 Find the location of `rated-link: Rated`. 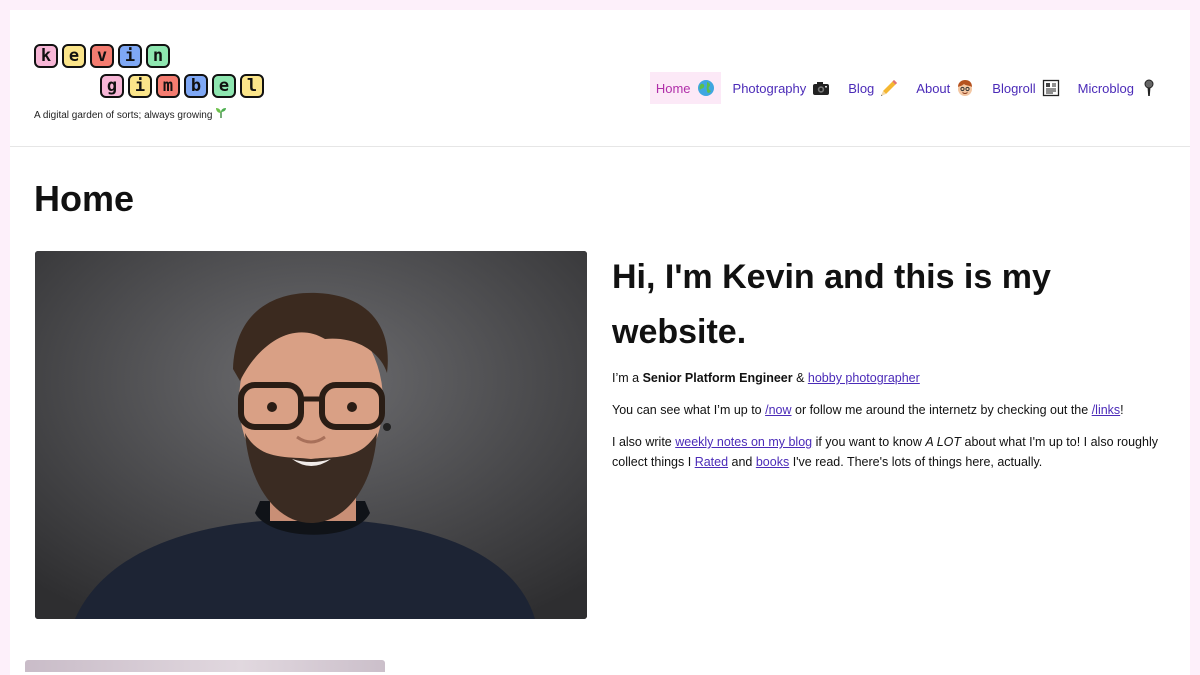

rated-link: Rated is located at coordinates (711, 462).